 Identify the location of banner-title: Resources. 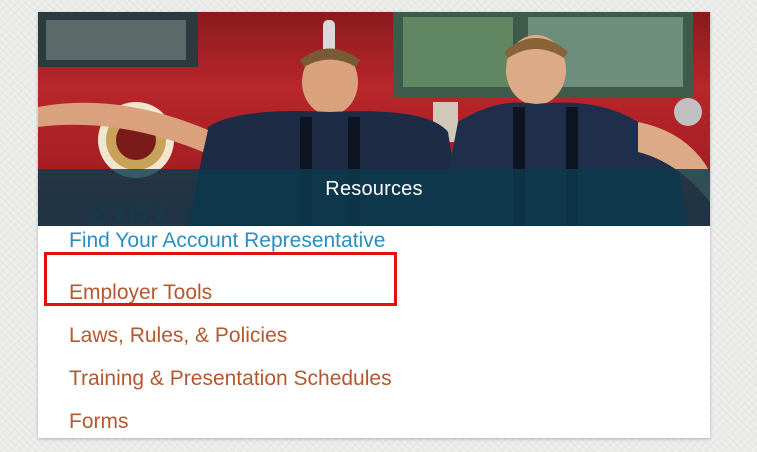
(374, 189).